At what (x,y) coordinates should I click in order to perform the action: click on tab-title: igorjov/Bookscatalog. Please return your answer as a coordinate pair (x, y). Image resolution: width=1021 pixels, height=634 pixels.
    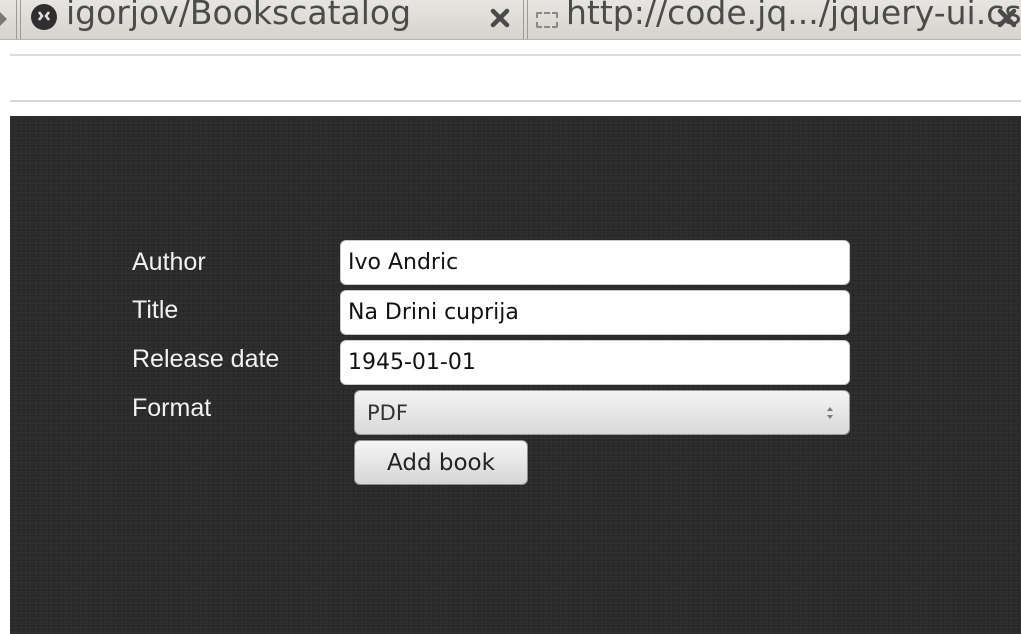
    Looking at the image, I should click on (239, 16).